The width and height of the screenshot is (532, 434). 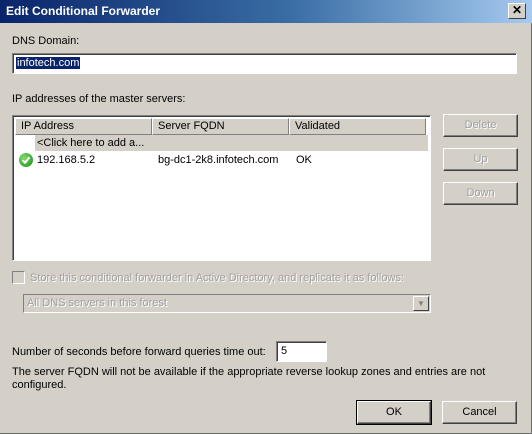 What do you see at coordinates (421, 303) in the screenshot?
I see `dropdown-arrow-icon: ▼` at bounding box center [421, 303].